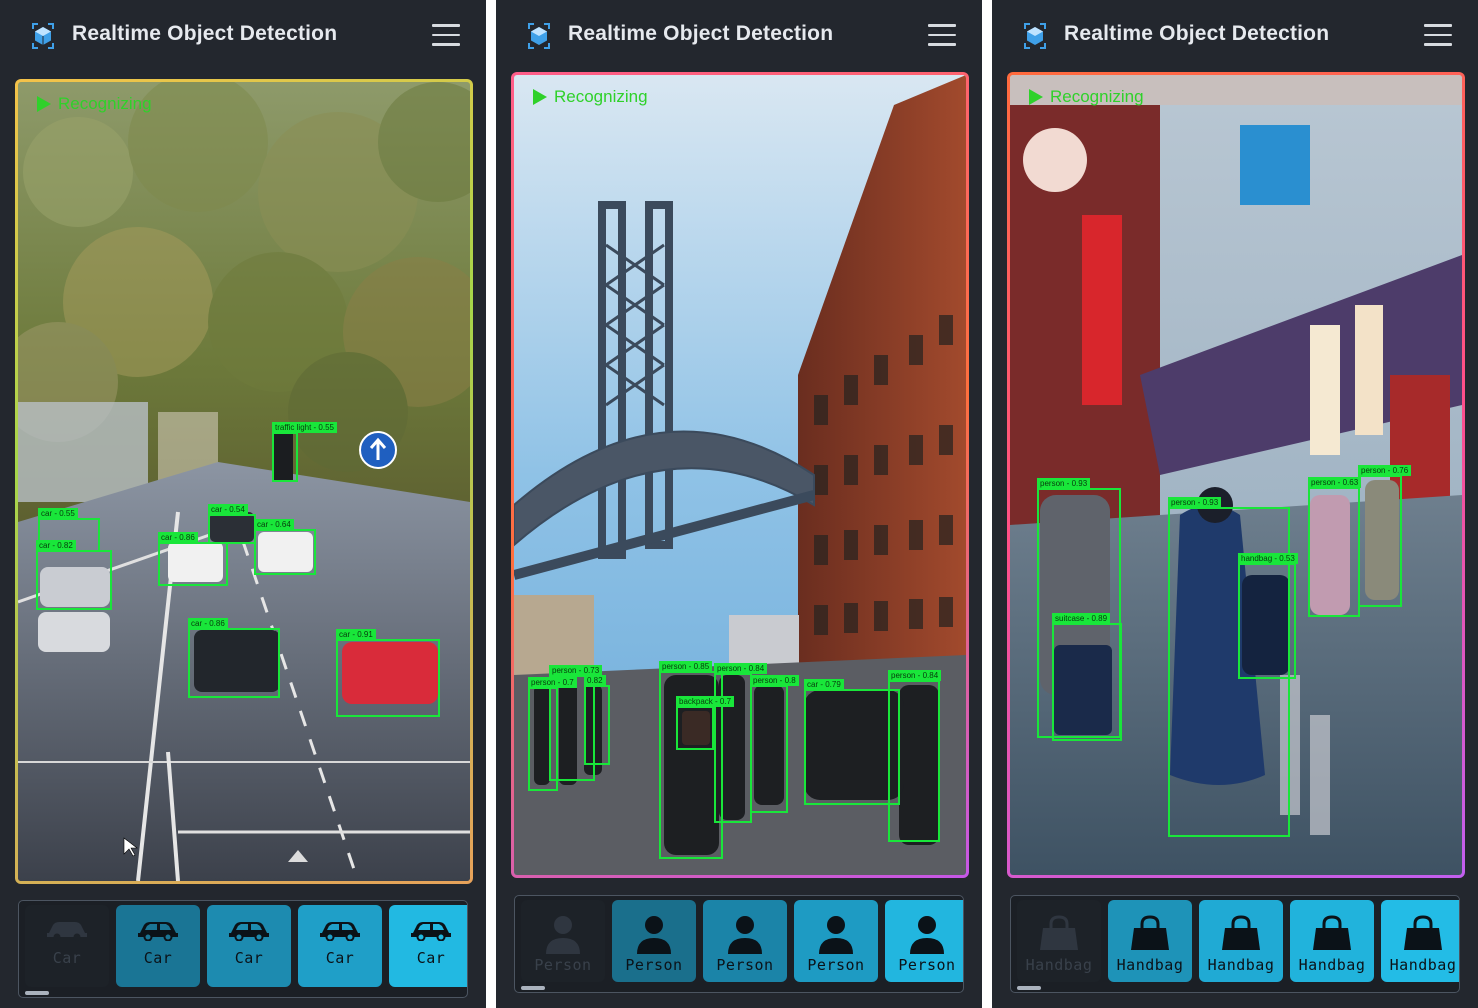 The height and width of the screenshot is (1008, 1478). What do you see at coordinates (1087, 677) in the screenshot?
I see `detection-box: suitcase - 0.89` at bounding box center [1087, 677].